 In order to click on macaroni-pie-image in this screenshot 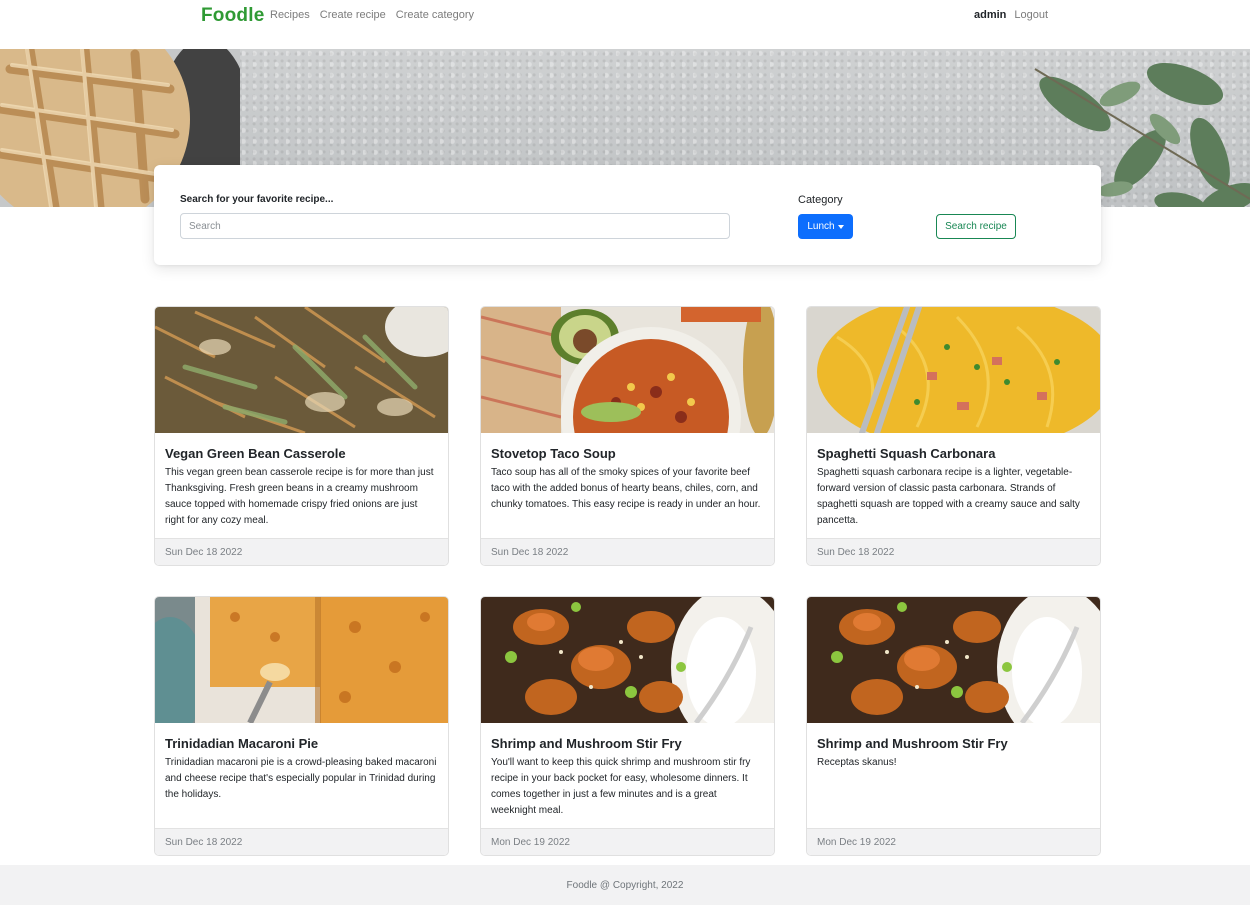, I will do `click(301, 660)`.